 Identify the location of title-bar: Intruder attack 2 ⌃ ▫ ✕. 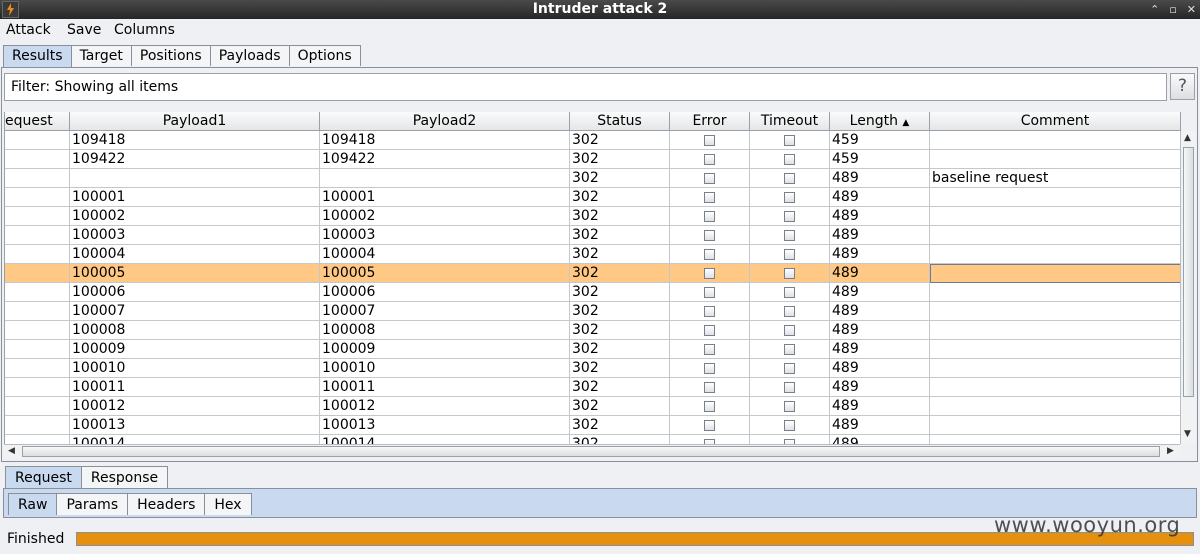
(600, 9).